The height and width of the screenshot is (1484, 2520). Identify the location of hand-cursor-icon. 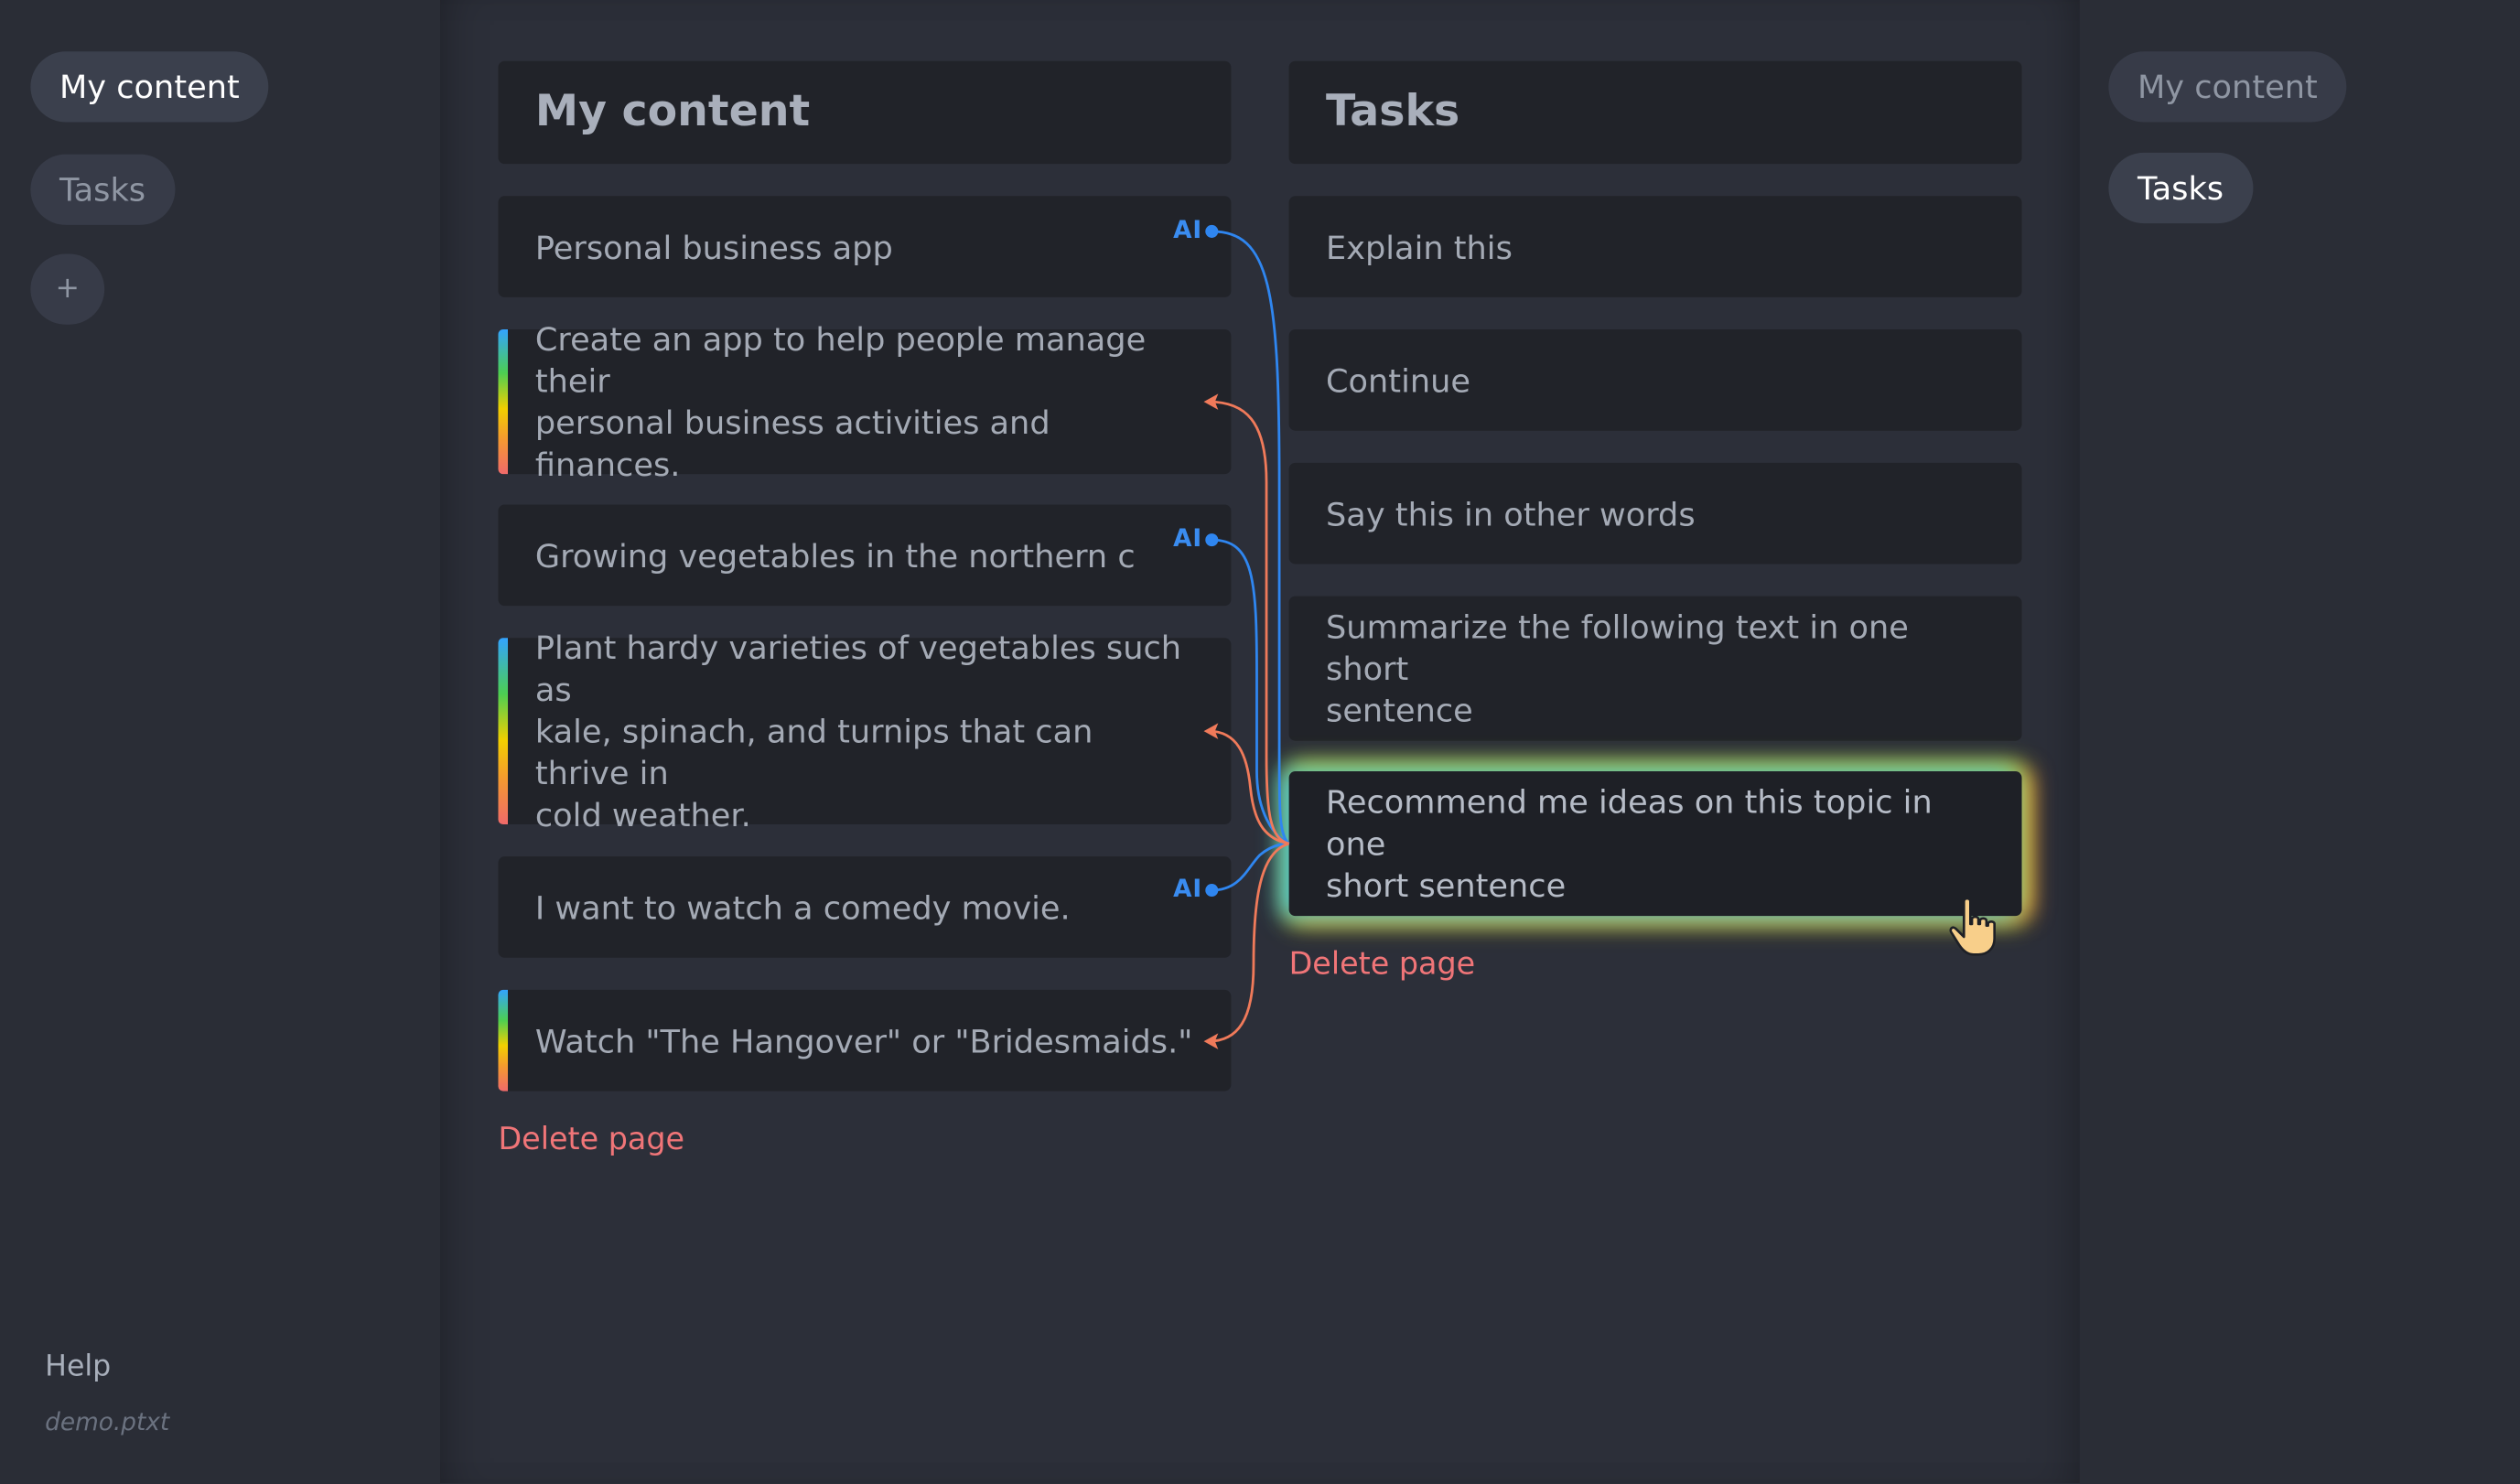
(1972, 926).